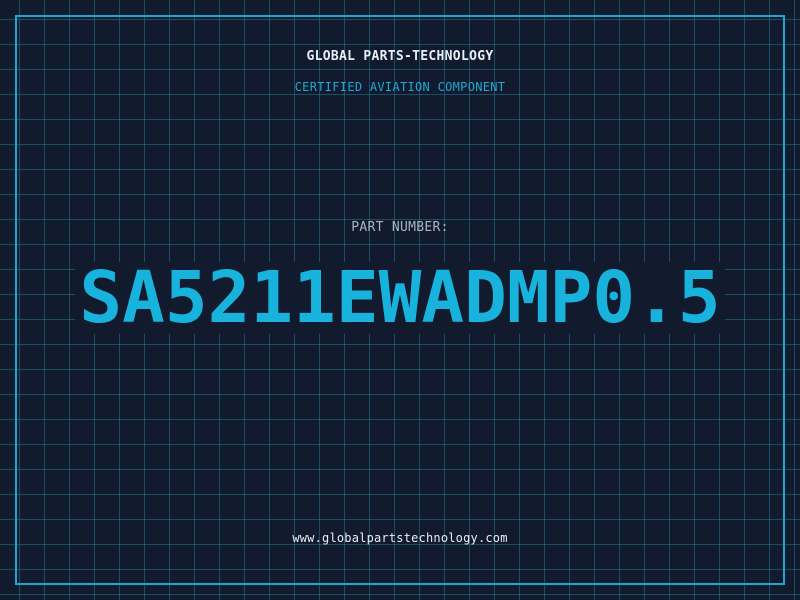 This screenshot has width=800, height=600. What do you see at coordinates (400, 87) in the screenshot?
I see `company-tagline: CERTIFIED AVIATION COMPONENT` at bounding box center [400, 87].